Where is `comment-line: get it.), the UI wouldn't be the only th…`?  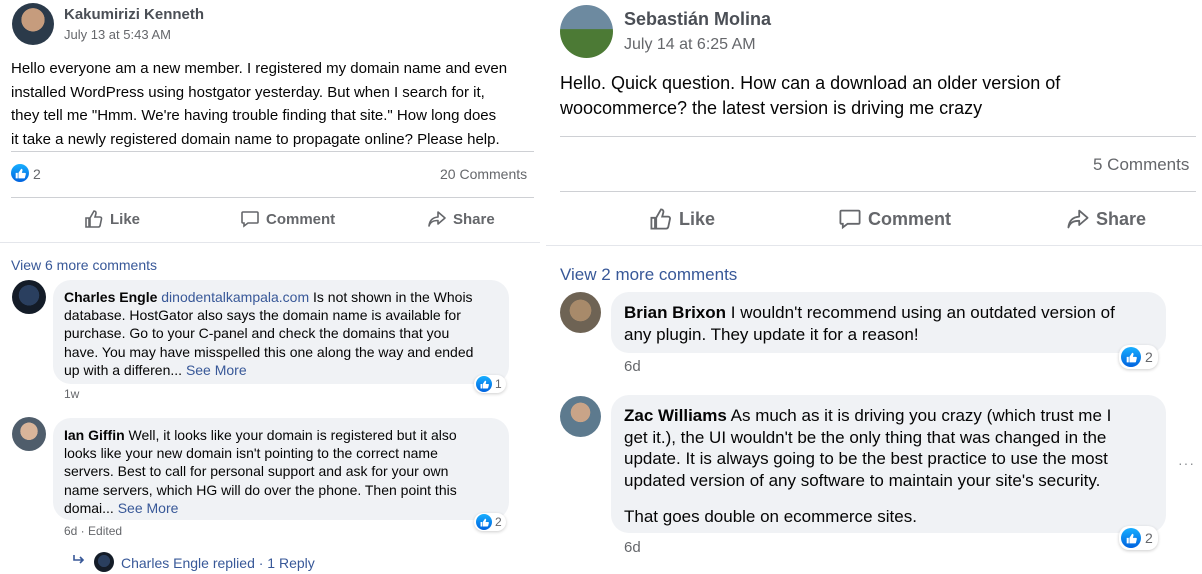 comment-line: get it.), the UI wouldn't be the only th… is located at coordinates (865, 437).